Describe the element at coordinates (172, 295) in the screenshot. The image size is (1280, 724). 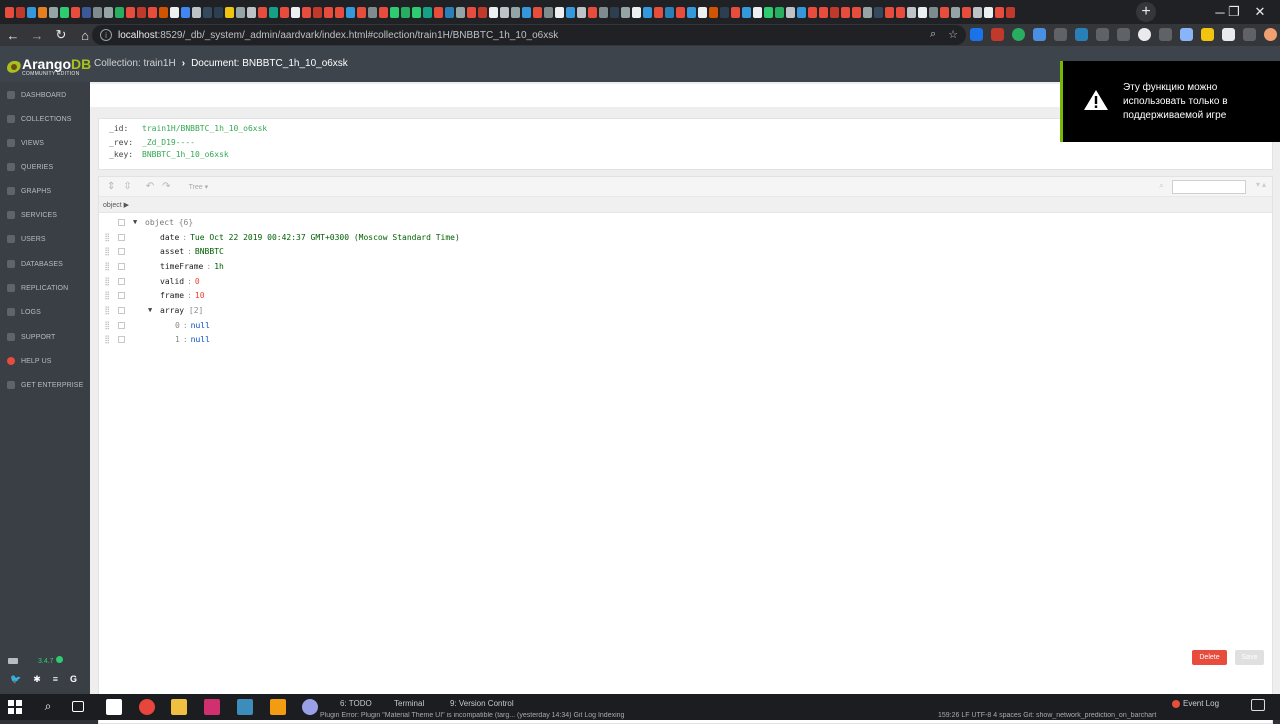
I see `field-key: frame` at that location.